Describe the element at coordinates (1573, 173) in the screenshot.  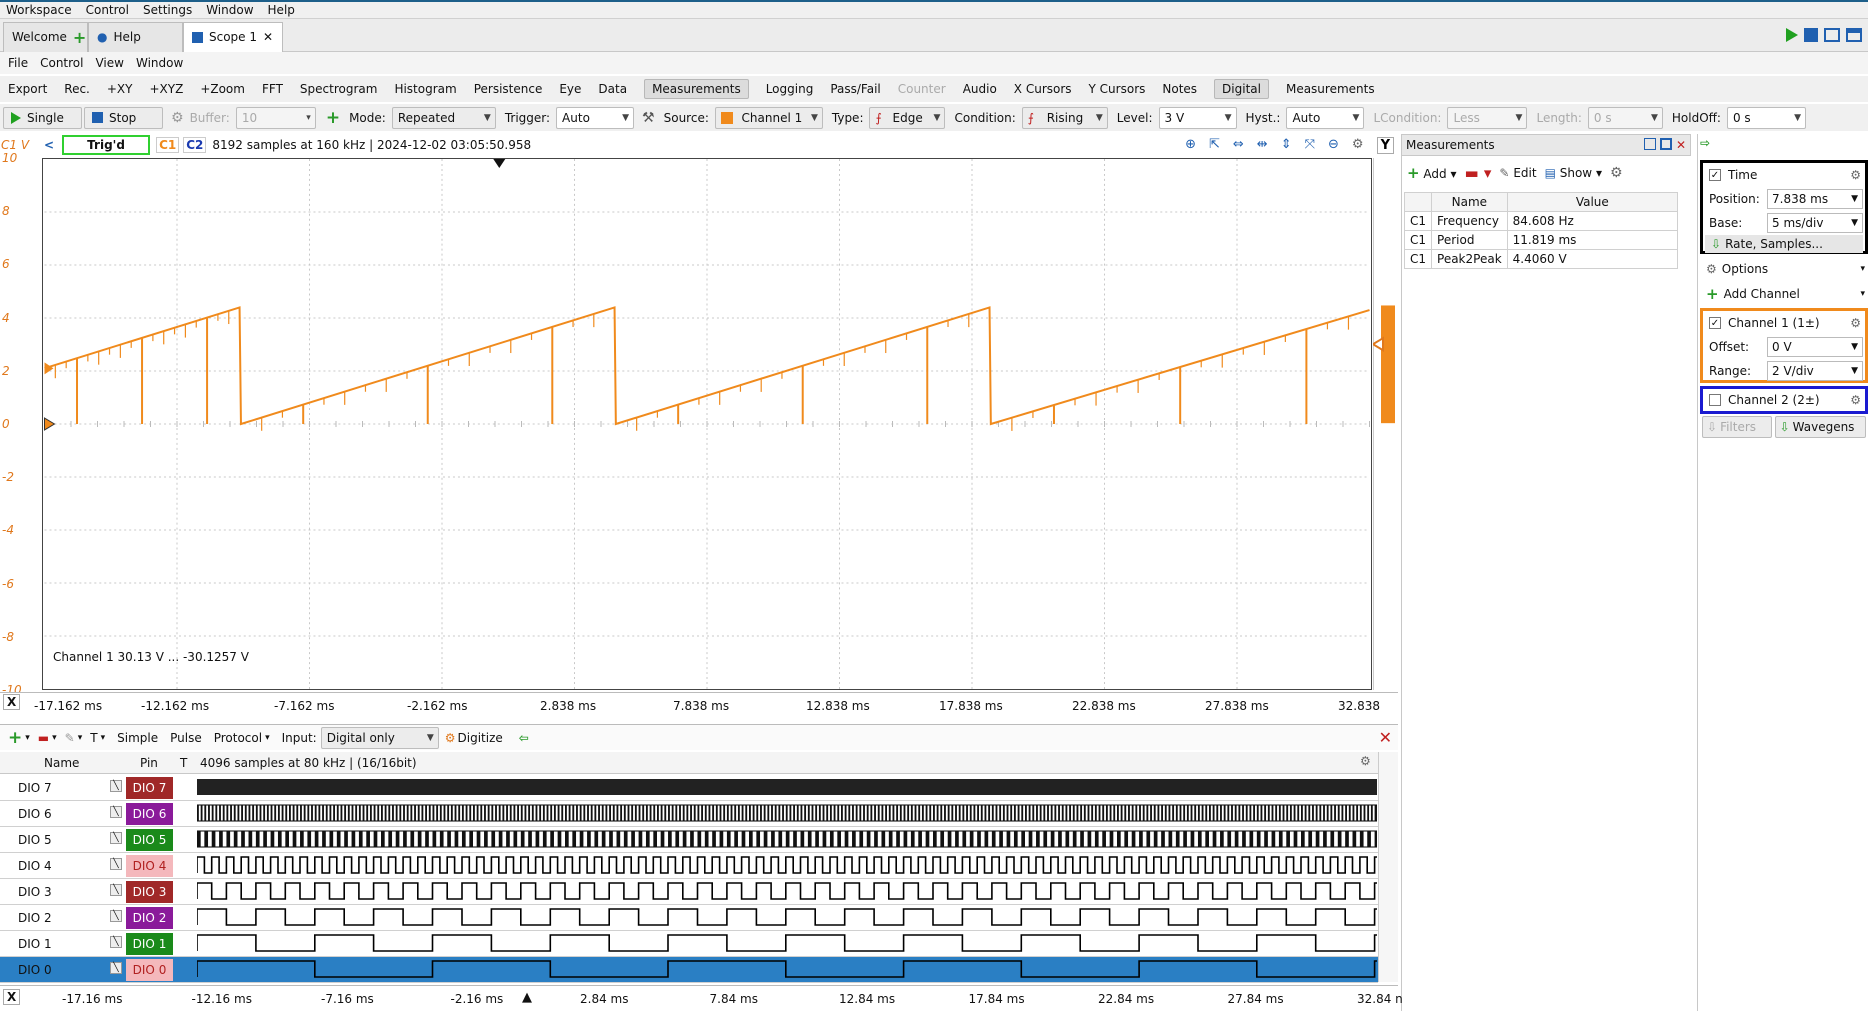
I see `show-button: ▤ Show ▾` at that location.